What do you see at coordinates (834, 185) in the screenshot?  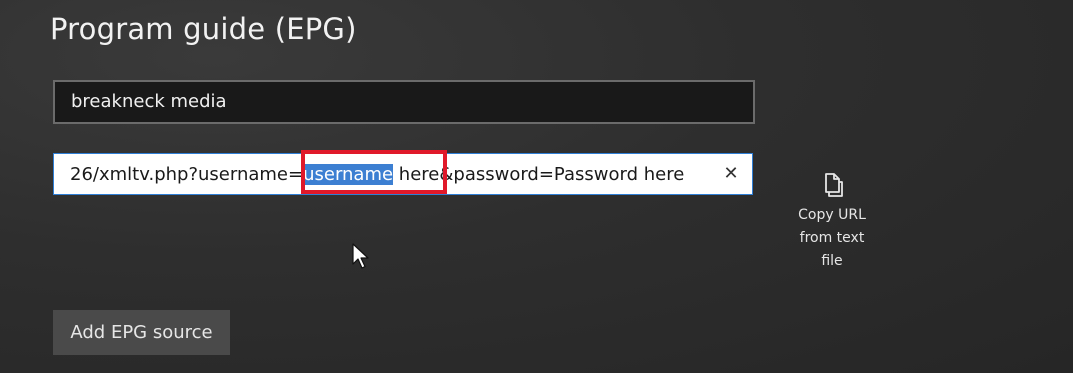 I see `copy-icon` at bounding box center [834, 185].